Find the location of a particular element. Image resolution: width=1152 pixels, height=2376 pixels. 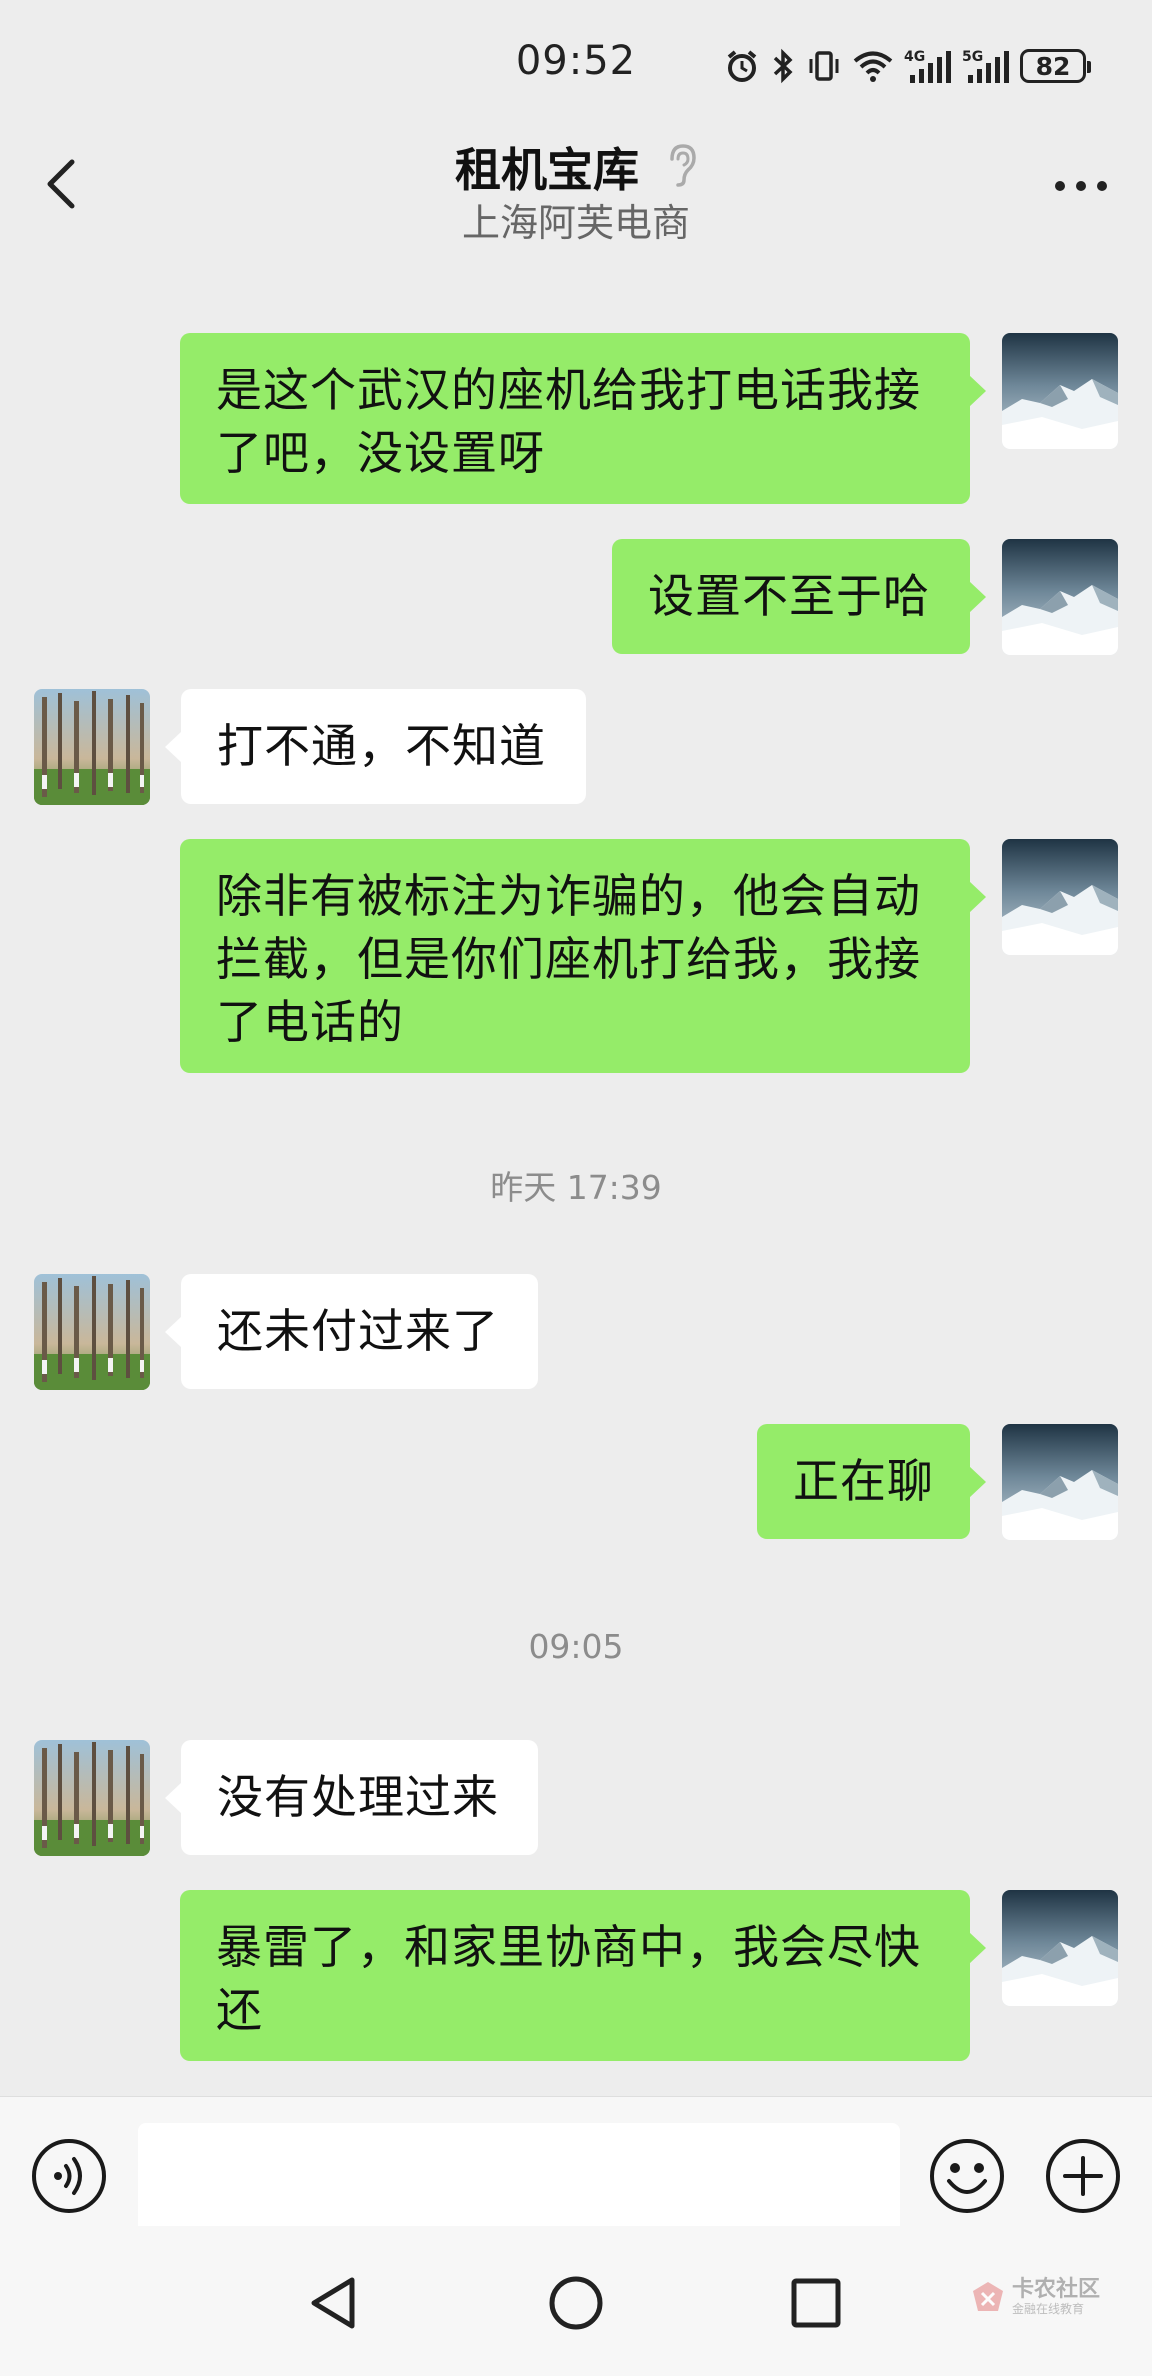

chat-header: 租机宝库 上海阿芙电商 is located at coordinates (576, 195).